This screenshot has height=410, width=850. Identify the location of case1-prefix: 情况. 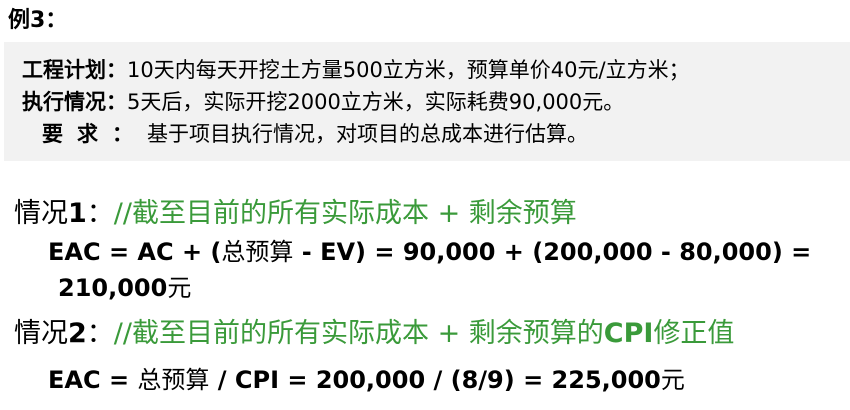
(41, 213).